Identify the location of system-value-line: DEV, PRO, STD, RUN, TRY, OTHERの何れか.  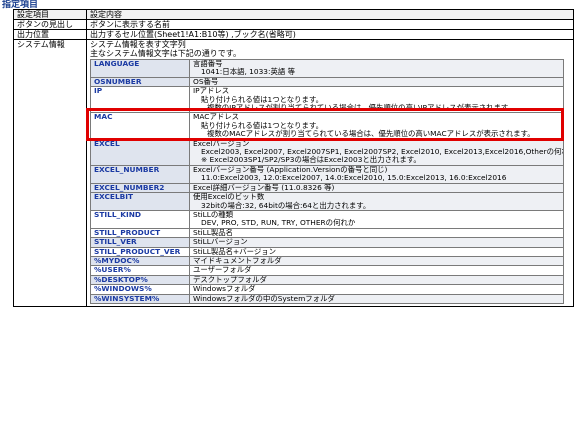
(278, 223).